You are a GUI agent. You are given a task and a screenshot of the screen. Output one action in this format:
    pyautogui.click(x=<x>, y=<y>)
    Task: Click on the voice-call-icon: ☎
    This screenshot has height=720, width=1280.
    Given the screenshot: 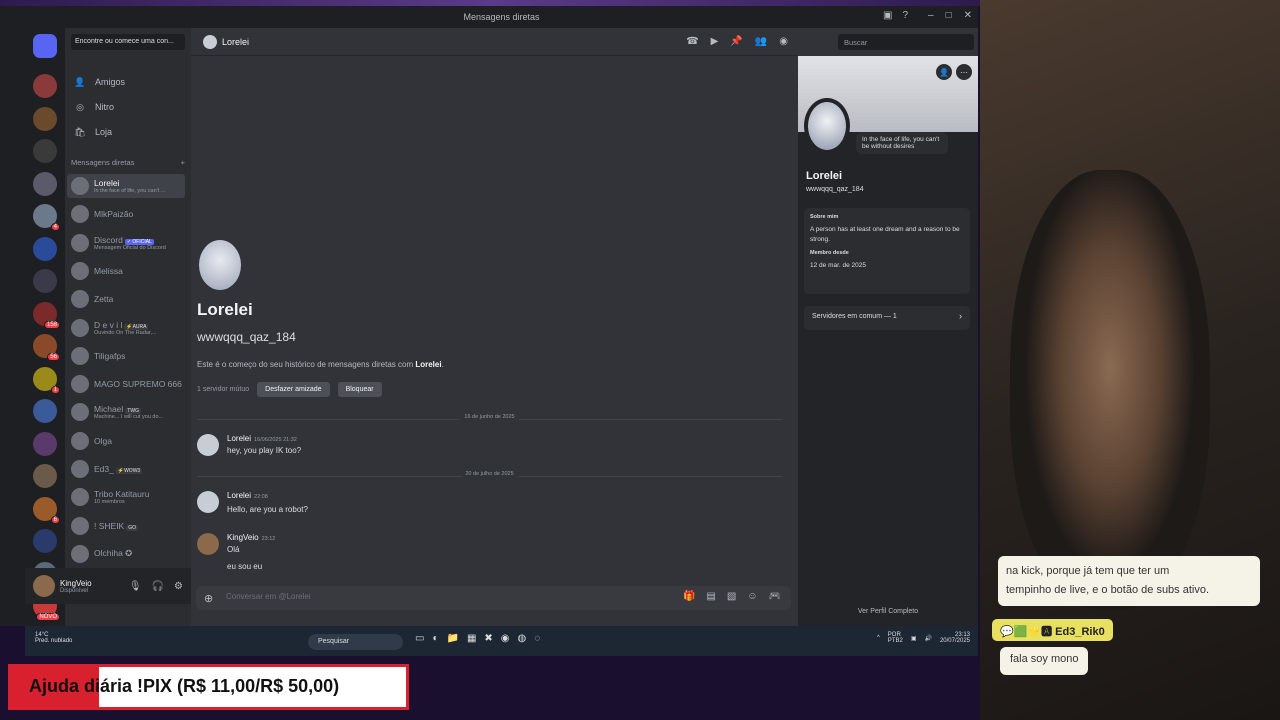 What is the action you would take?
    pyautogui.click(x=692, y=41)
    